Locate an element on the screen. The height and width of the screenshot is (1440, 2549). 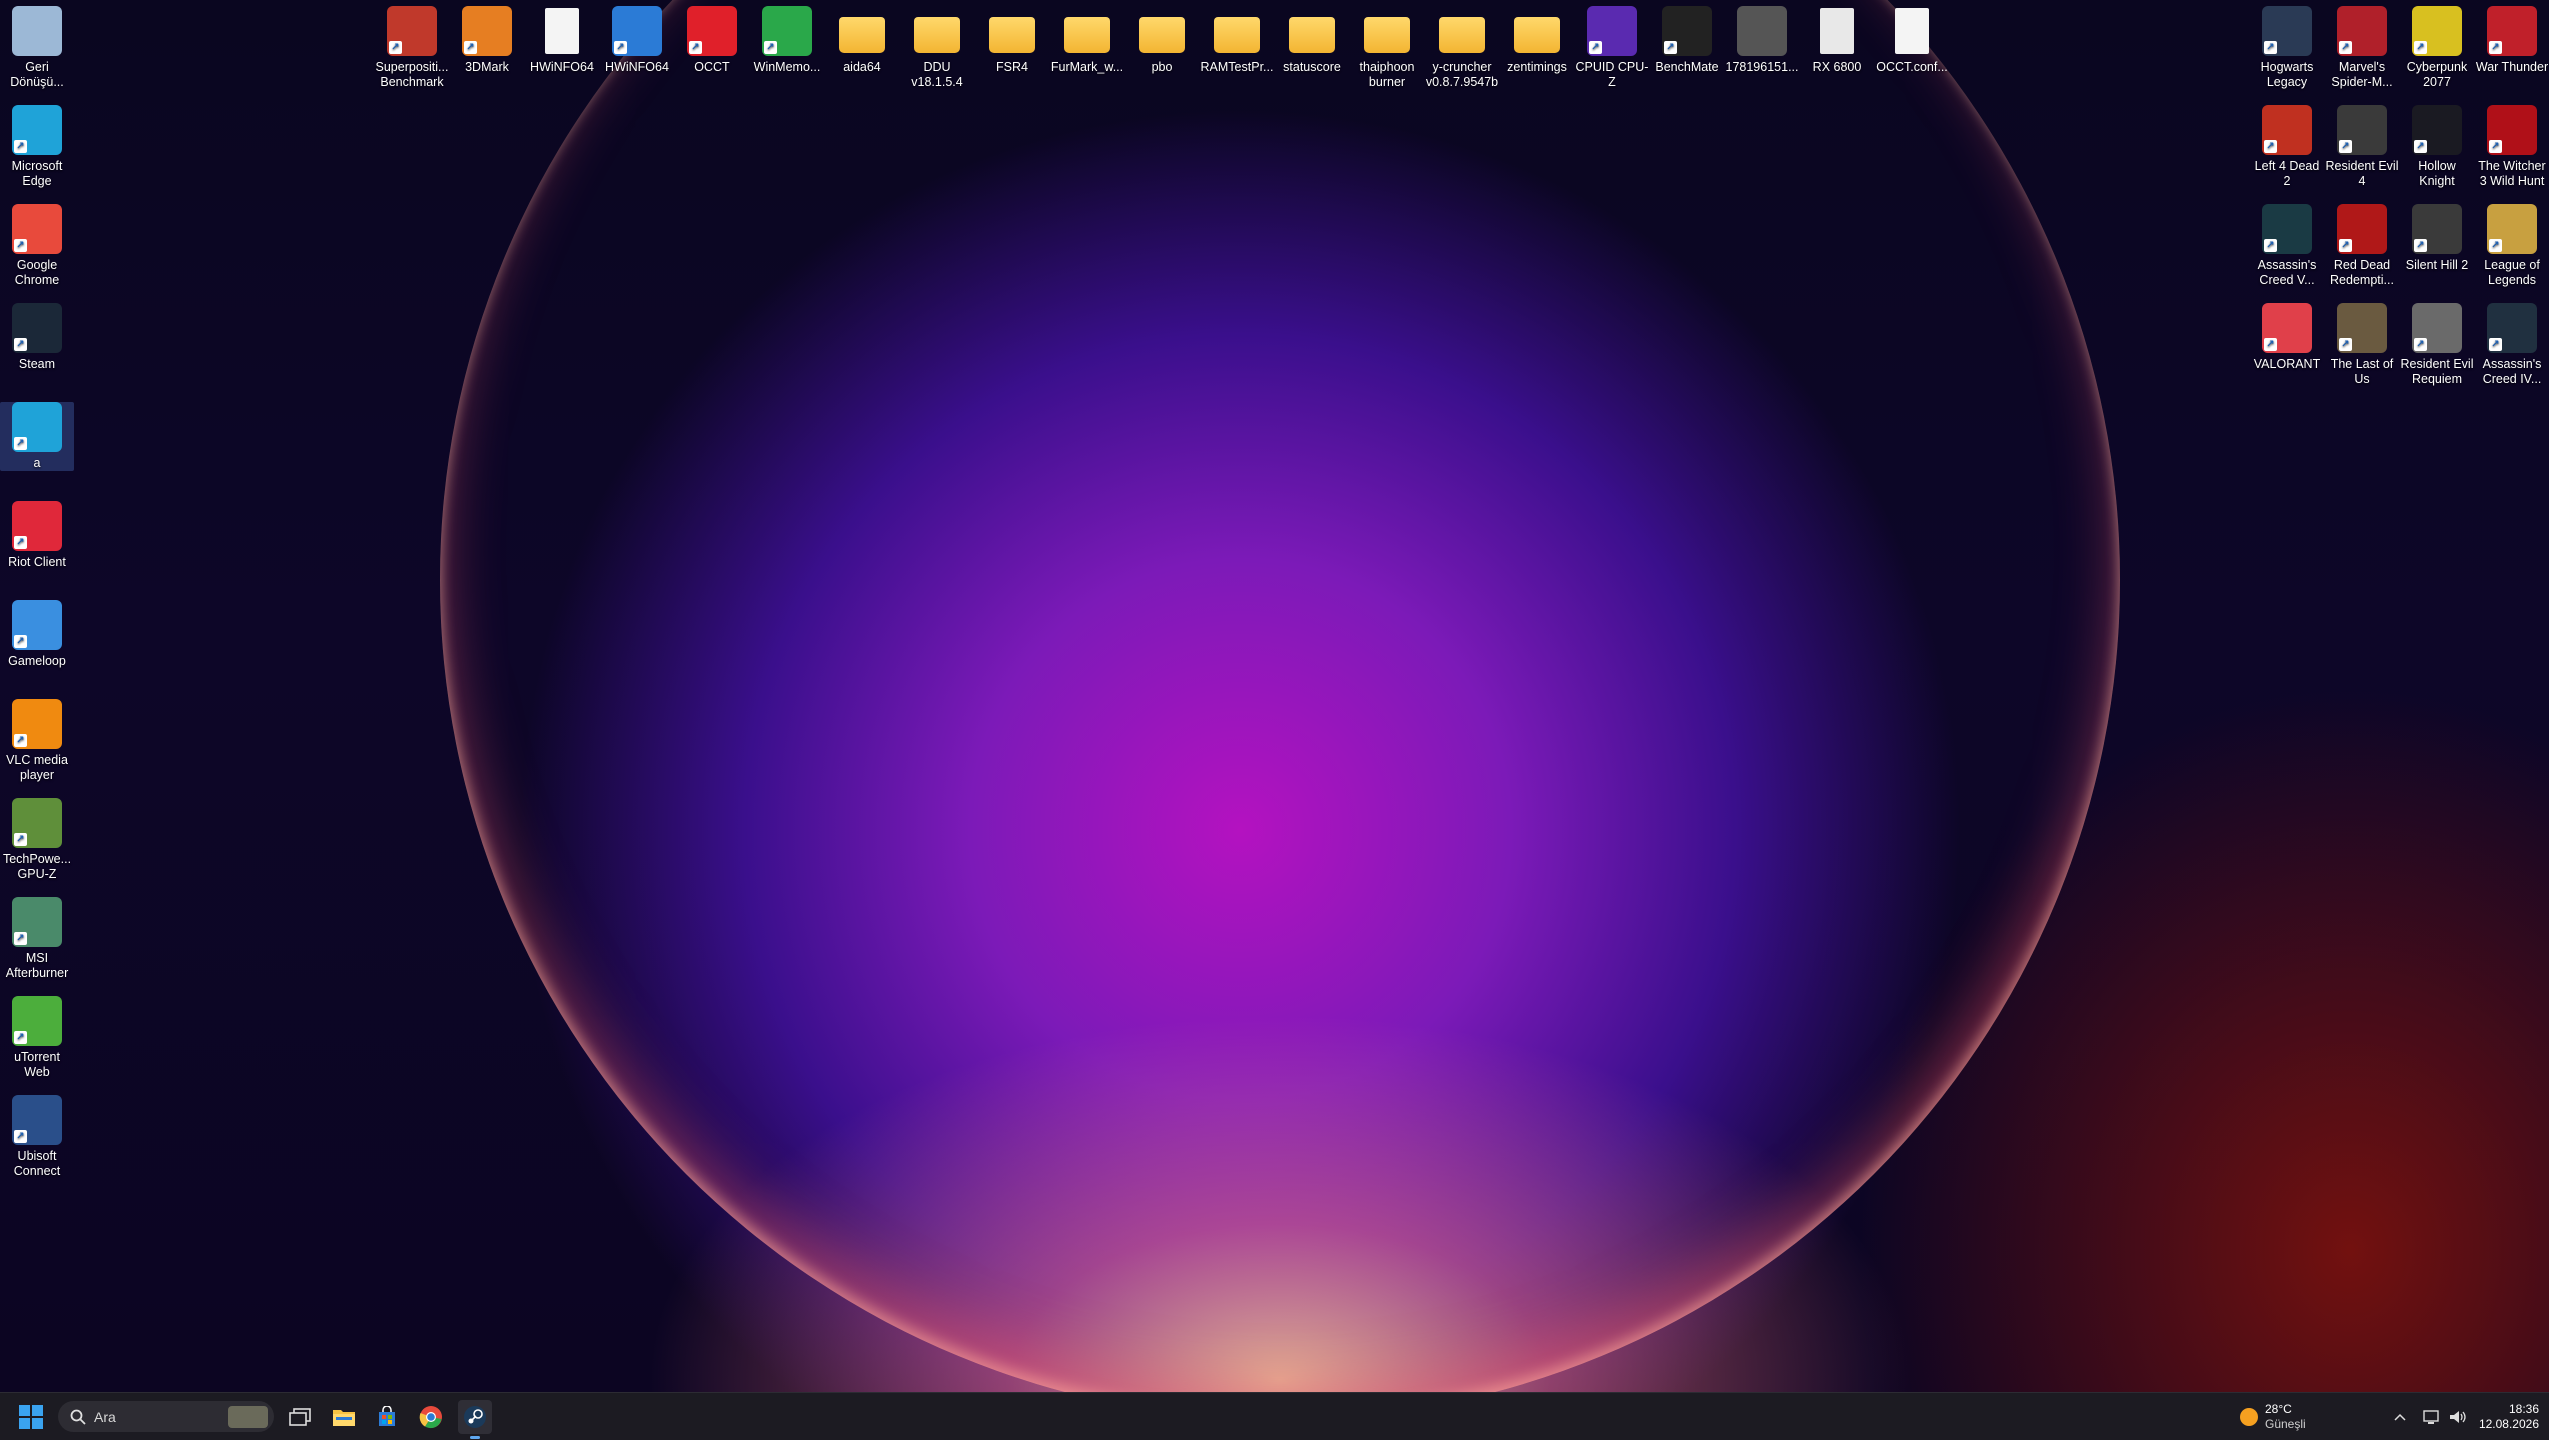
microsoft-store-button is located at coordinates (387, 1417).